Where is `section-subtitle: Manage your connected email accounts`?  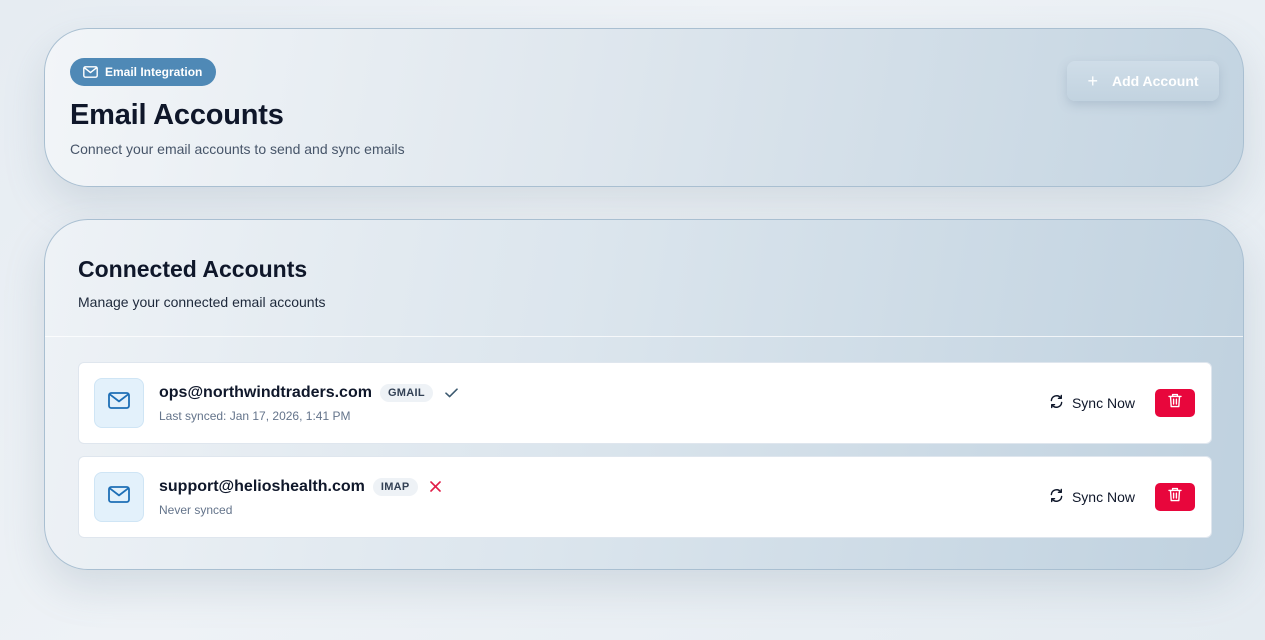
section-subtitle: Manage your connected email accounts is located at coordinates (202, 302).